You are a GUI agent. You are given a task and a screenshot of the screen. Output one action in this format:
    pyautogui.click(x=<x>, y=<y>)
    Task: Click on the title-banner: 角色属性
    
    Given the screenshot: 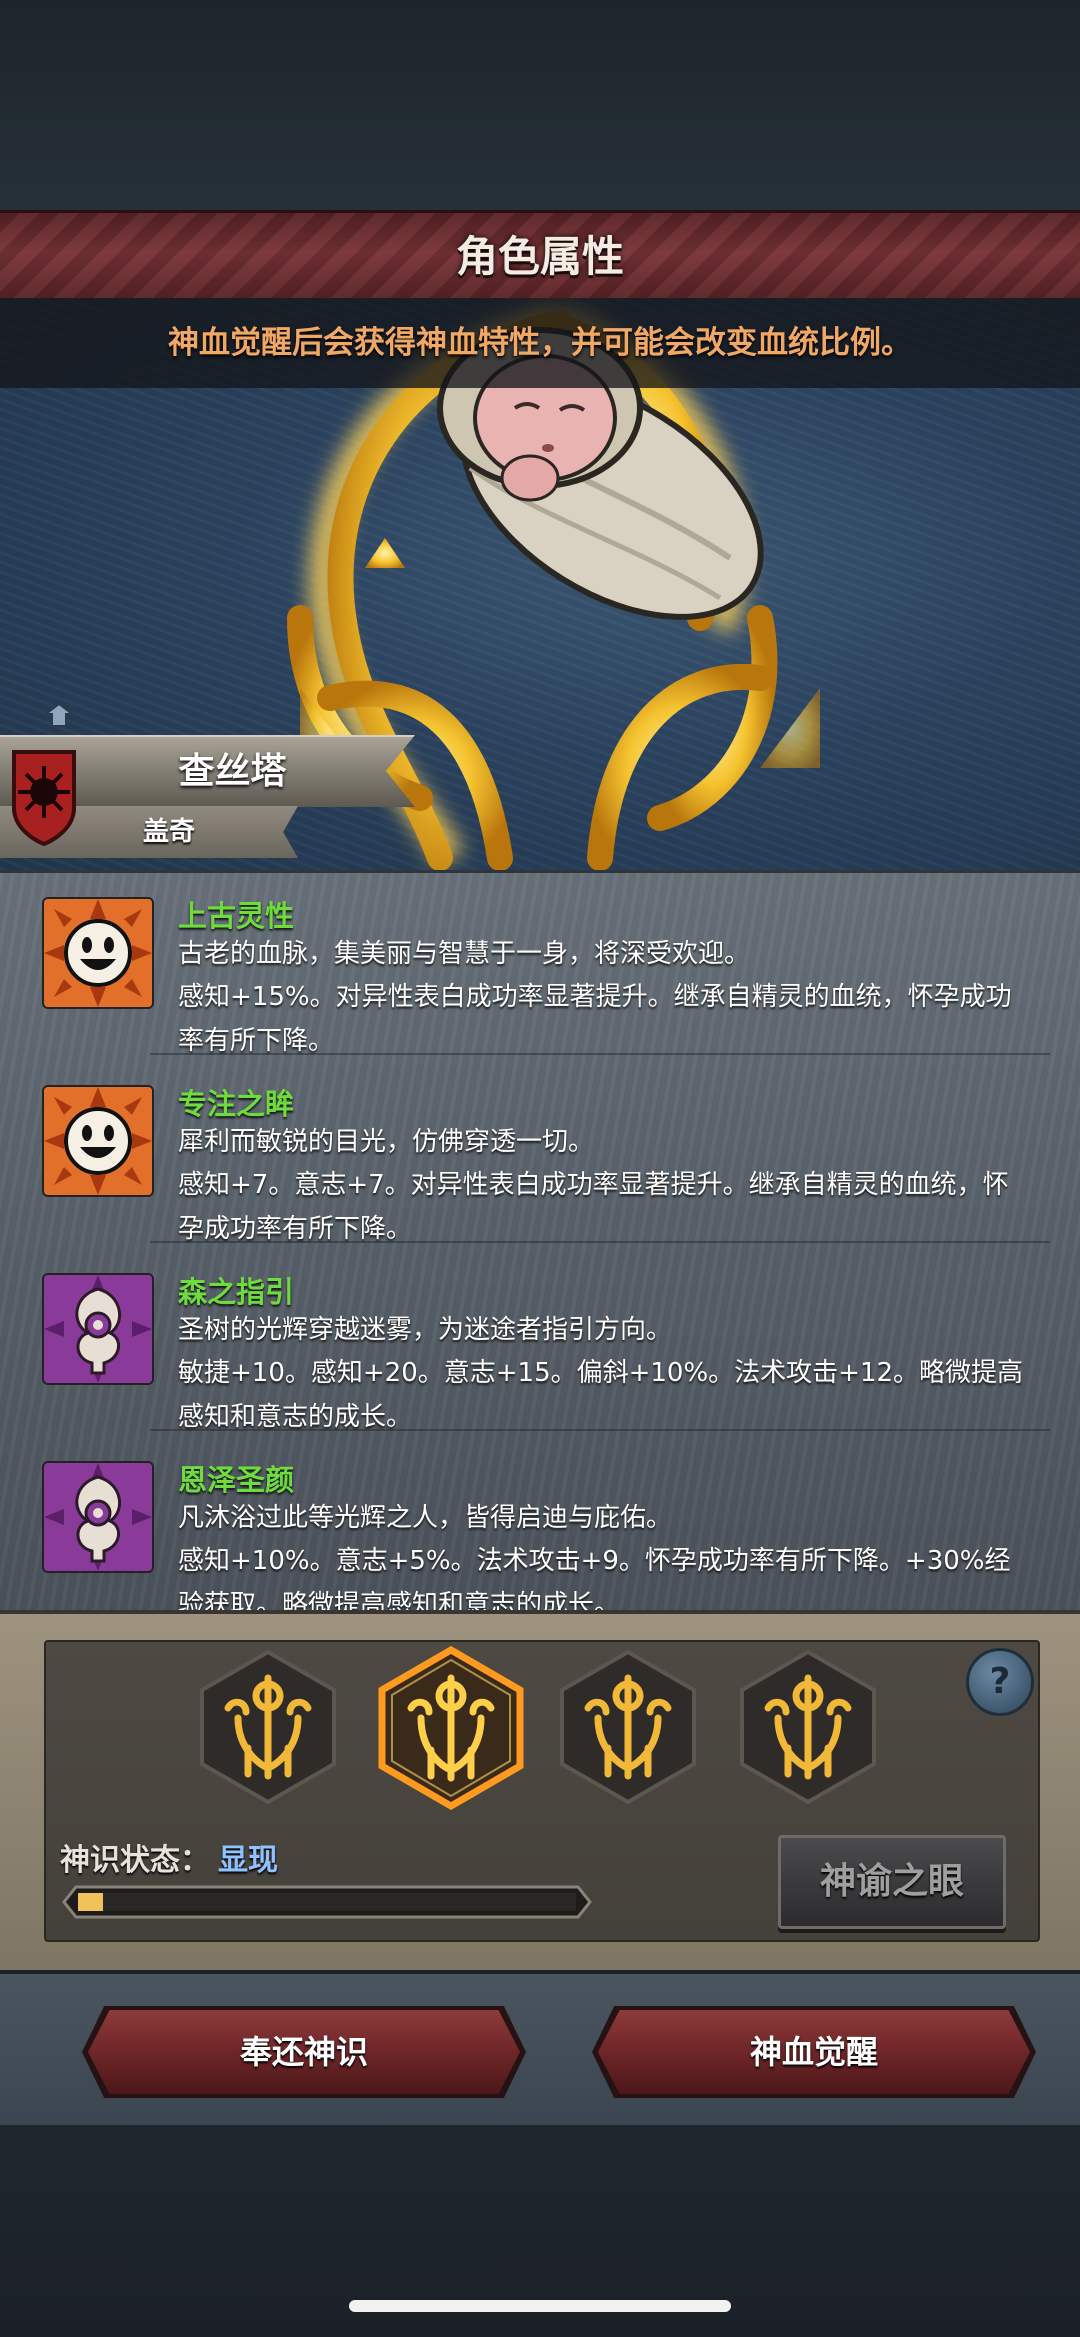 What is the action you would take?
    pyautogui.click(x=540, y=257)
    